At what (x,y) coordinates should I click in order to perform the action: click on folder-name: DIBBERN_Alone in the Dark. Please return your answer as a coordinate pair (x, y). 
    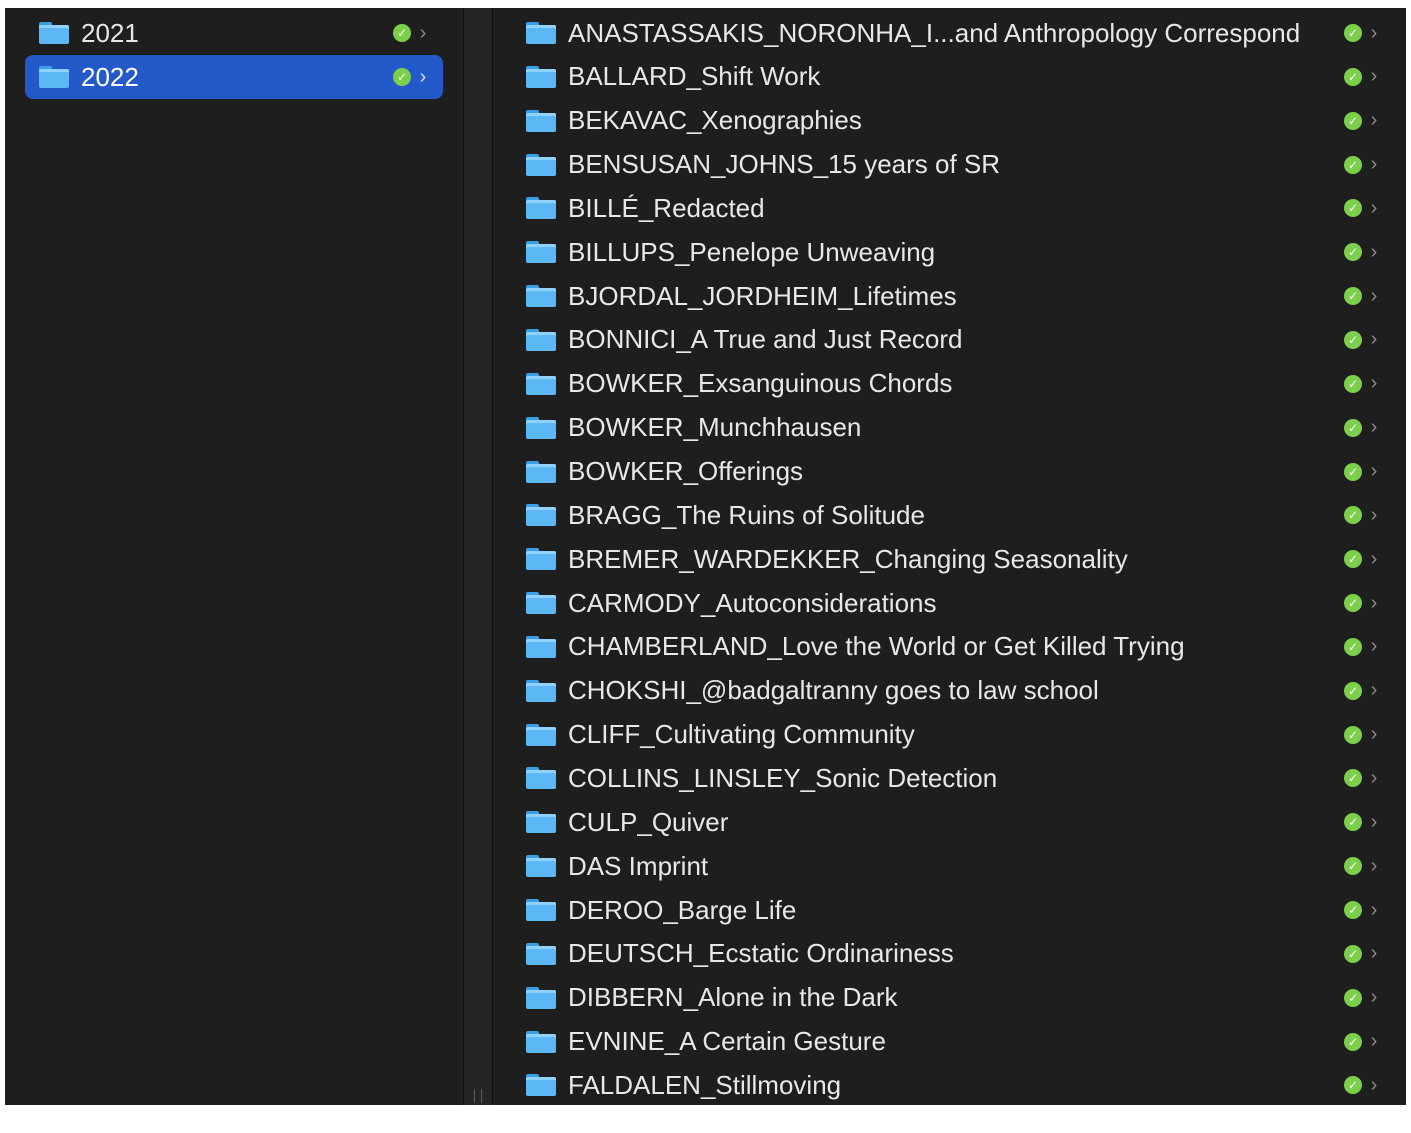
    Looking at the image, I should click on (733, 997).